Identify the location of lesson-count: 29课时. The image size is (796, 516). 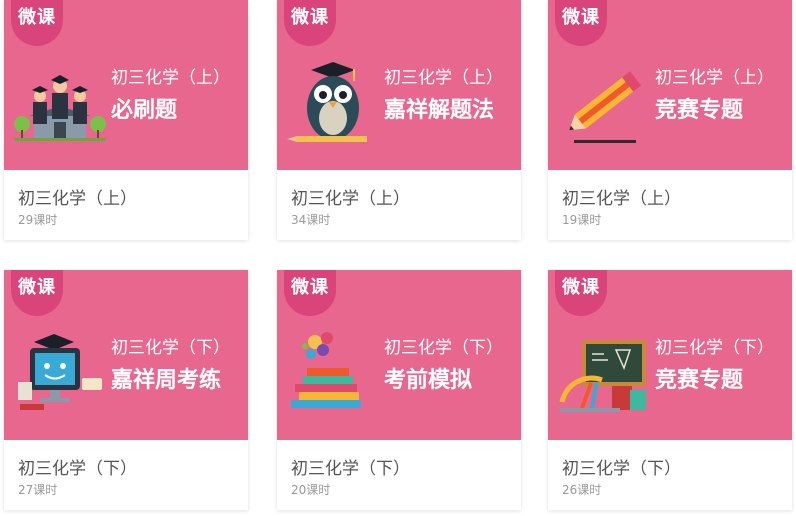
(38, 220).